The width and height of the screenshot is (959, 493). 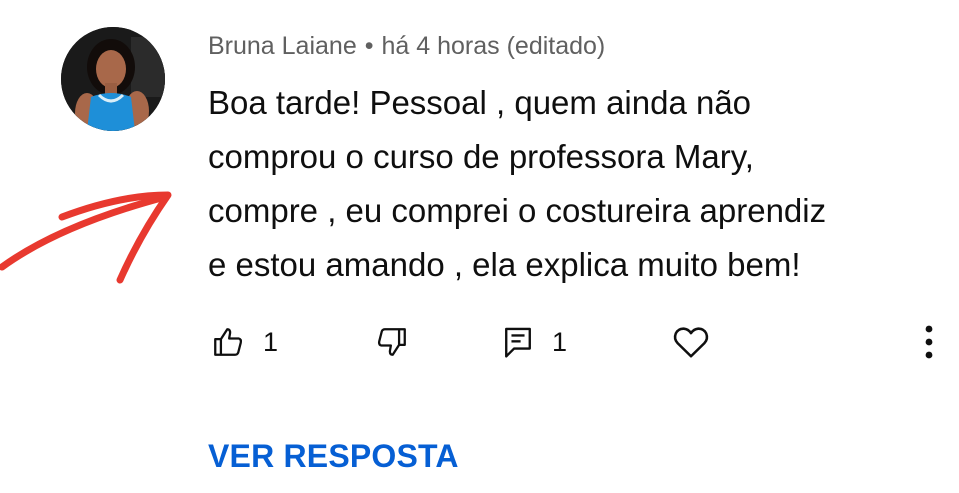 I want to click on more-vertical-icon, so click(x=929, y=342).